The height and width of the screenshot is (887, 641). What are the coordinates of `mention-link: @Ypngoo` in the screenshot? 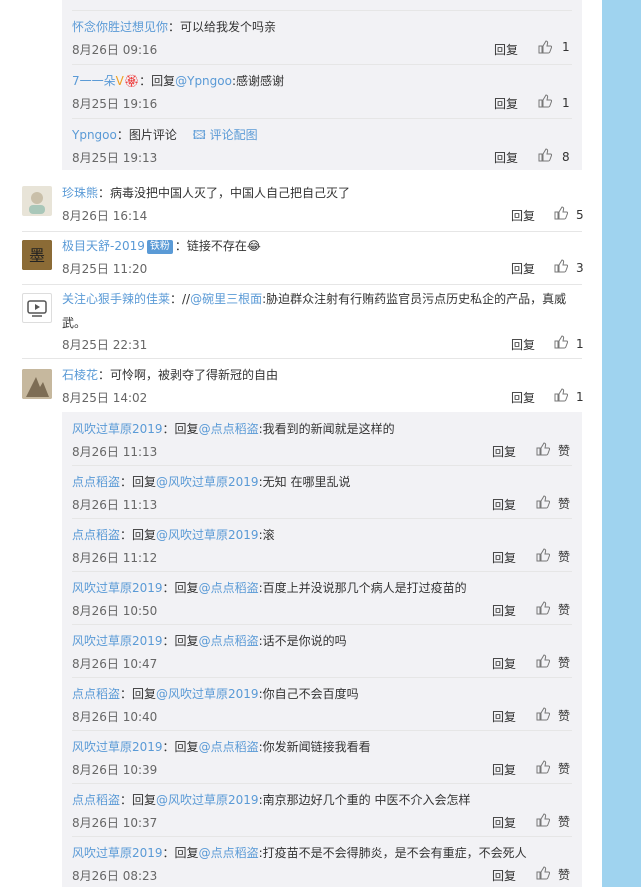 It's located at (203, 81).